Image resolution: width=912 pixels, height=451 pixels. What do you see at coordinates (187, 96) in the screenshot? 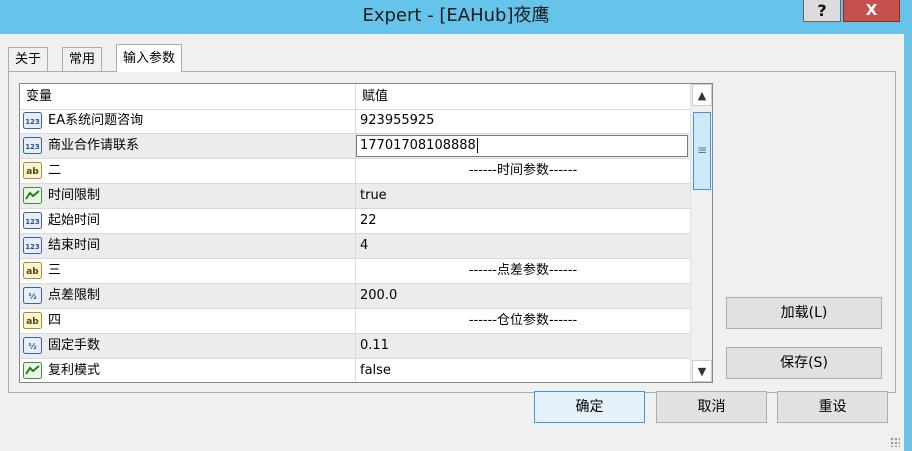
I see `column-header-variable: 变量` at bounding box center [187, 96].